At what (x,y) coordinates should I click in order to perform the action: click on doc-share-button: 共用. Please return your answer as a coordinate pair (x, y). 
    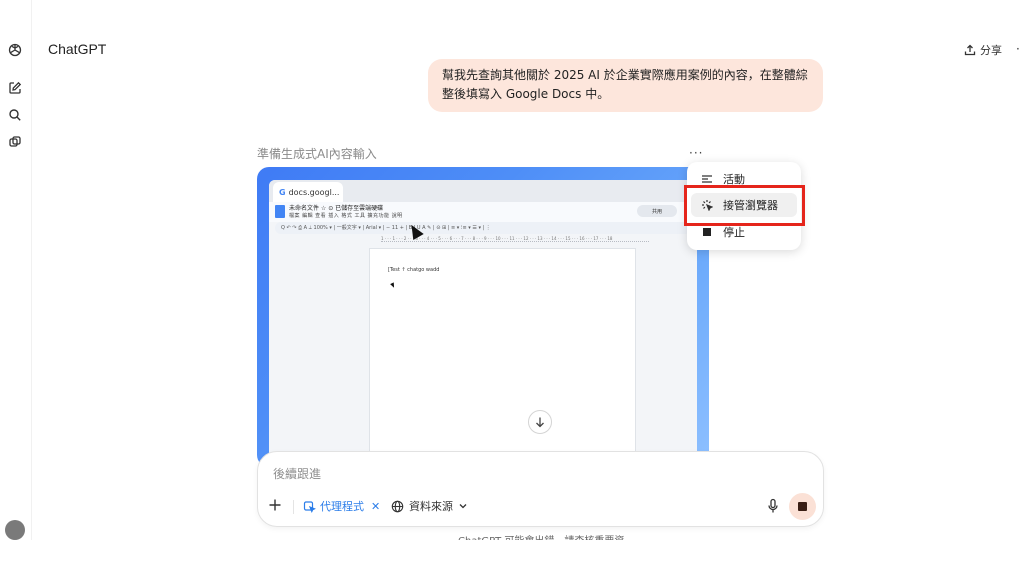
    Looking at the image, I should click on (657, 211).